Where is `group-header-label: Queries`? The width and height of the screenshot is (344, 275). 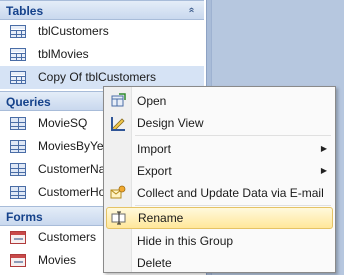
group-header-label: Queries is located at coordinates (28, 102).